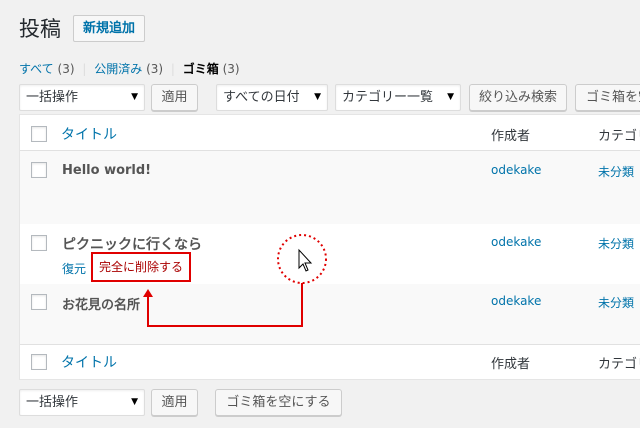 This screenshot has height=428, width=640. What do you see at coordinates (174, 402) in the screenshot?
I see `apply-button-bottom: 適用` at bounding box center [174, 402].